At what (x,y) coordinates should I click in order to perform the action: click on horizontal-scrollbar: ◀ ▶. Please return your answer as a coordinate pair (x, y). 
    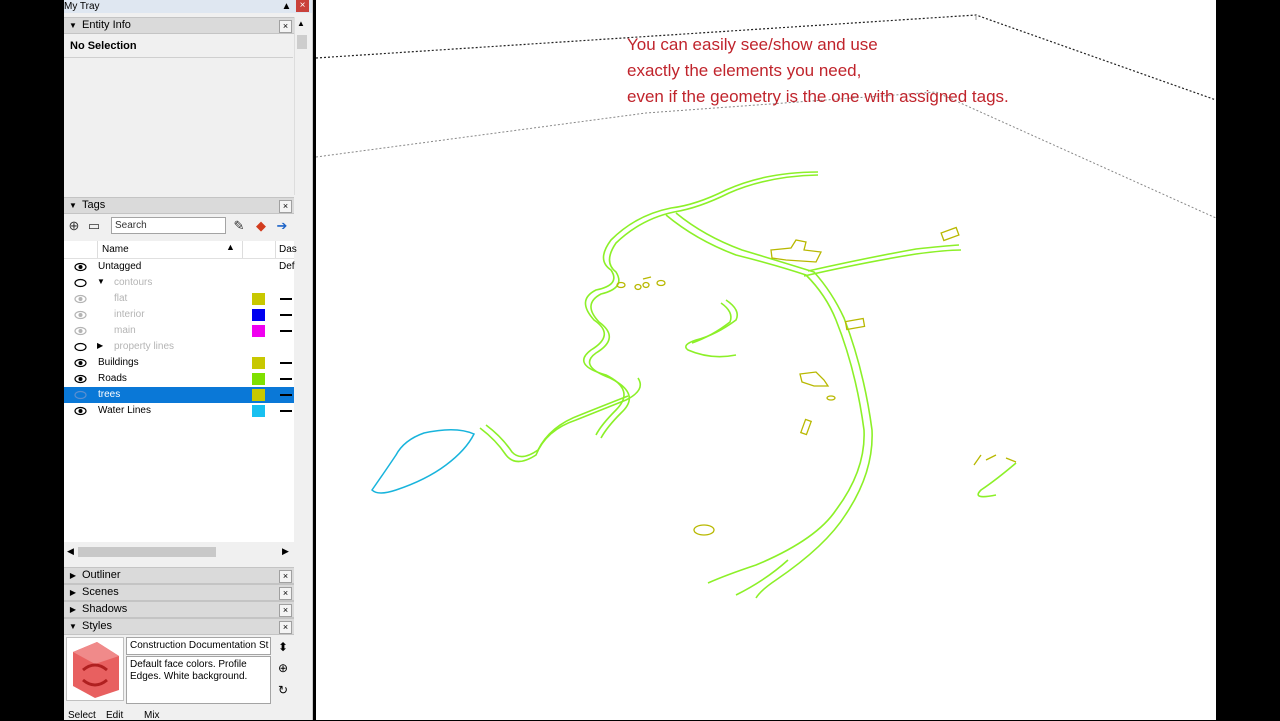
    Looking at the image, I should click on (179, 552).